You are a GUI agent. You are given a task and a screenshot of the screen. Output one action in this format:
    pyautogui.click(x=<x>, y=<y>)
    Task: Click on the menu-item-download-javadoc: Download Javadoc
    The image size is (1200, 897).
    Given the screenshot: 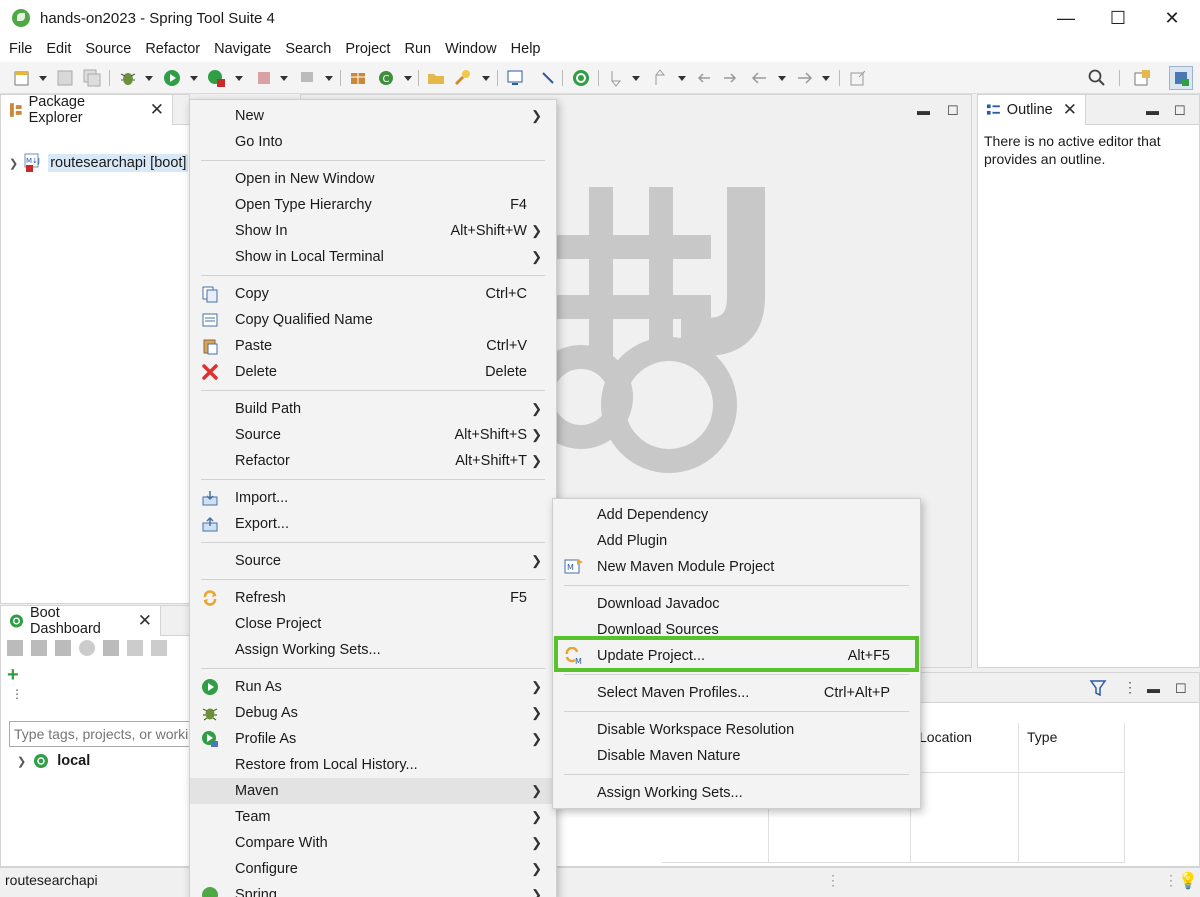 What is the action you would take?
    pyautogui.click(x=736, y=604)
    